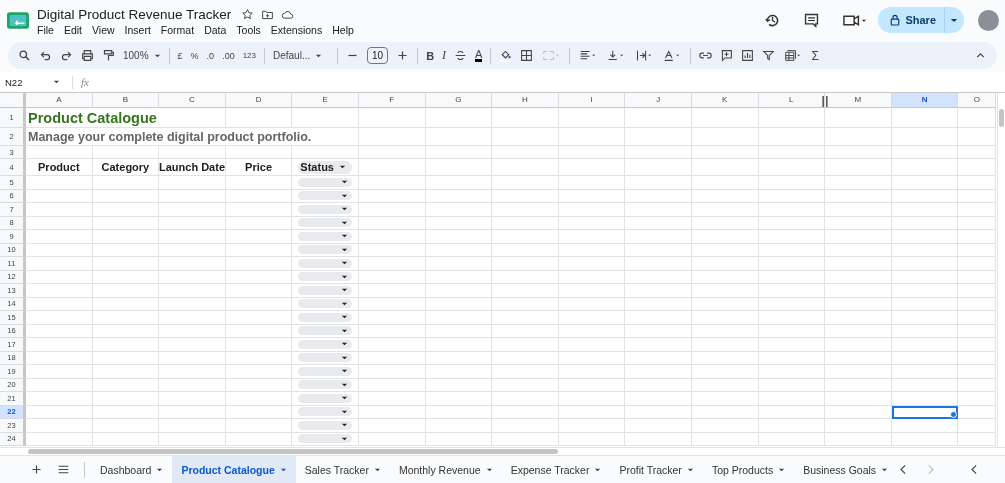 The height and width of the screenshot is (483, 1005). I want to click on sheets-logo-icon, so click(18, 20).